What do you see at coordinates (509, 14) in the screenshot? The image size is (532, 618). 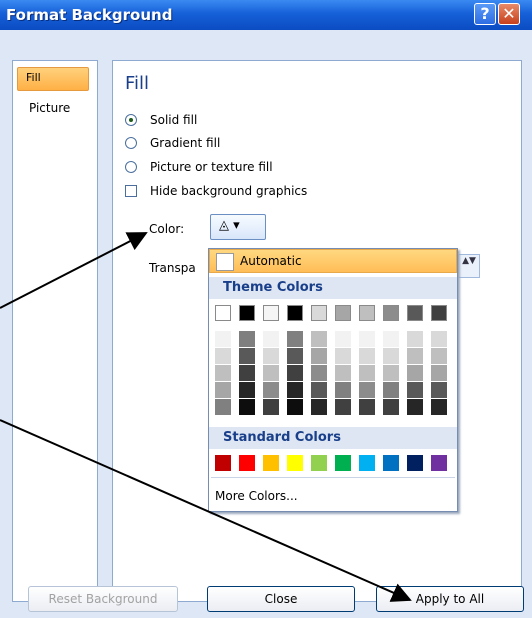 I see `close-icon: ✕` at bounding box center [509, 14].